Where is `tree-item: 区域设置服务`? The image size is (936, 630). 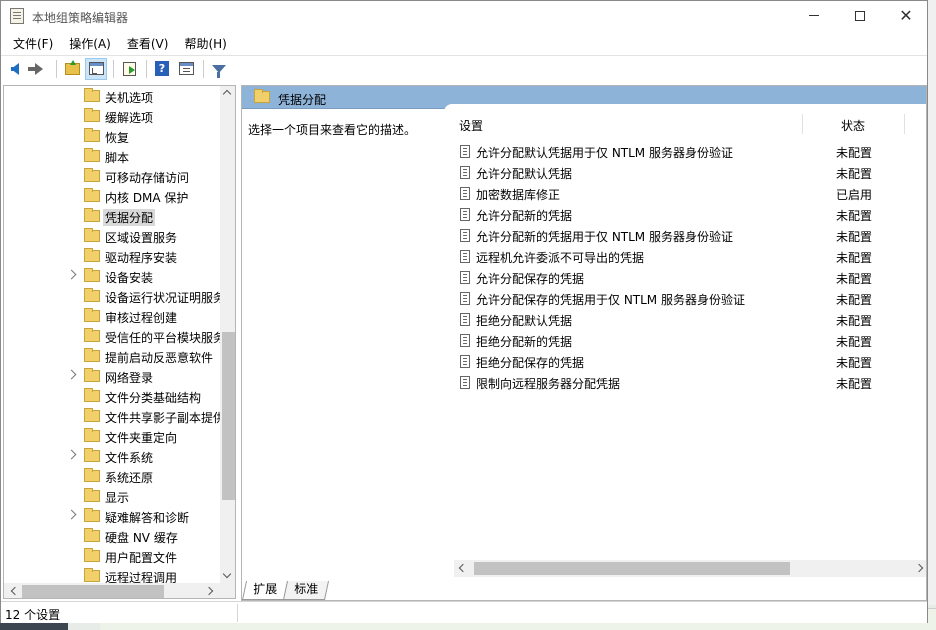 tree-item: 区域设置服务 is located at coordinates (112, 236).